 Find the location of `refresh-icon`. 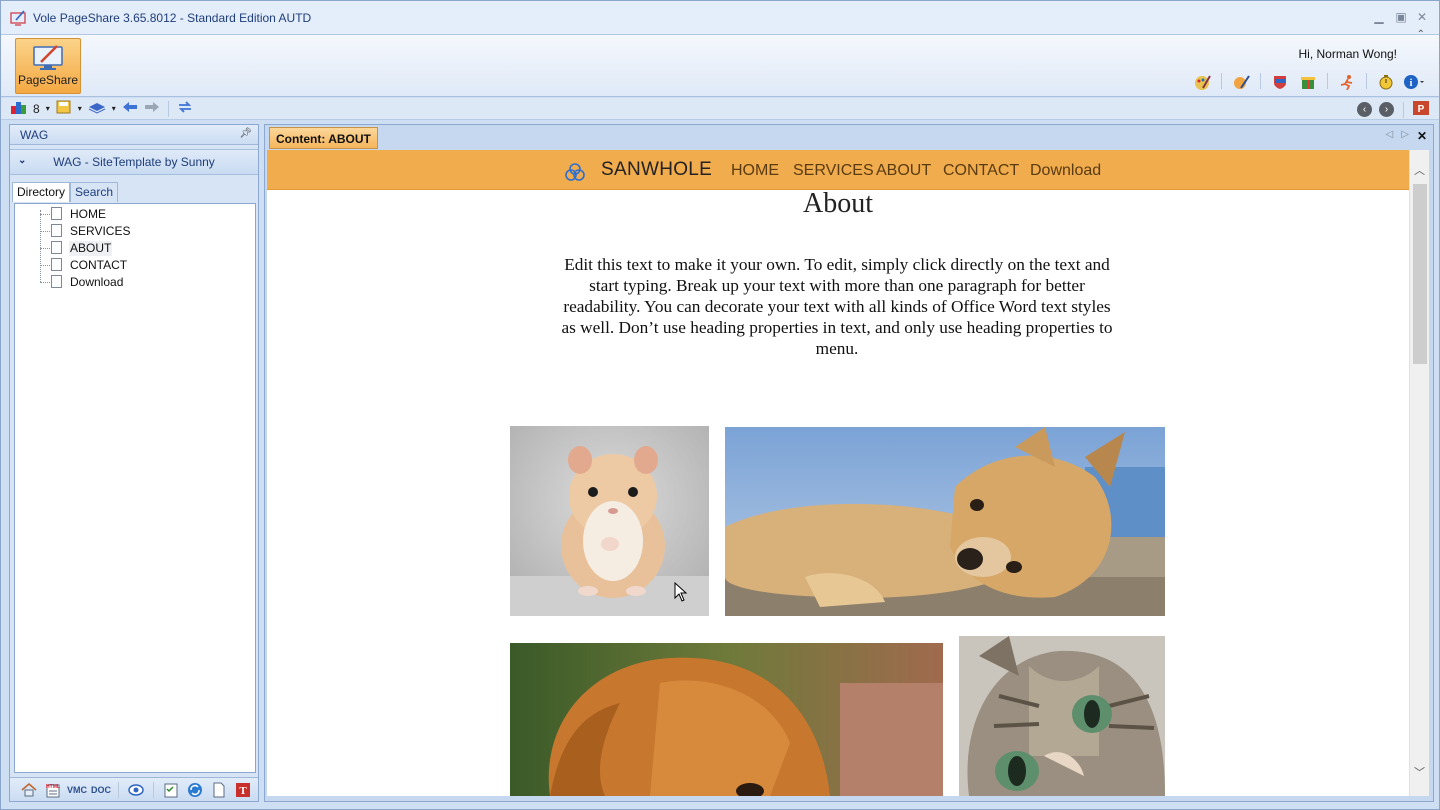

refresh-icon is located at coordinates (195, 790).